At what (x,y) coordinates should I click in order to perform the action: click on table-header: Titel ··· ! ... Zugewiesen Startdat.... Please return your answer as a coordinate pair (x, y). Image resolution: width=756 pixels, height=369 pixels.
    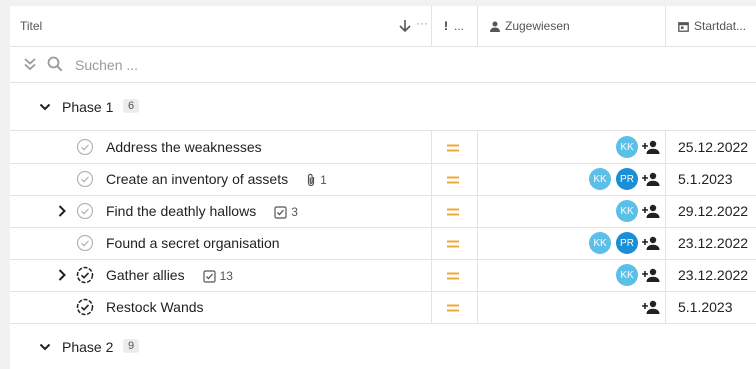
    Looking at the image, I should click on (383, 26).